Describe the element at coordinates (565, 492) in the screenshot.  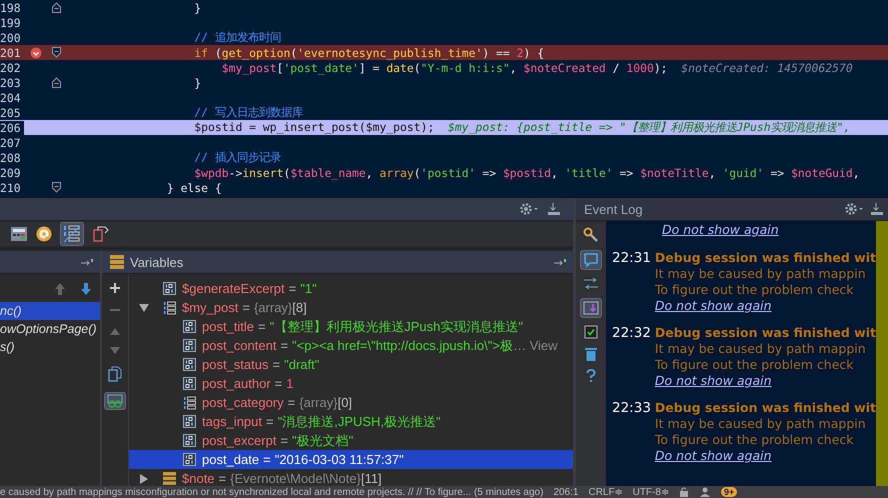
I see `cursor-position: 206:1` at that location.